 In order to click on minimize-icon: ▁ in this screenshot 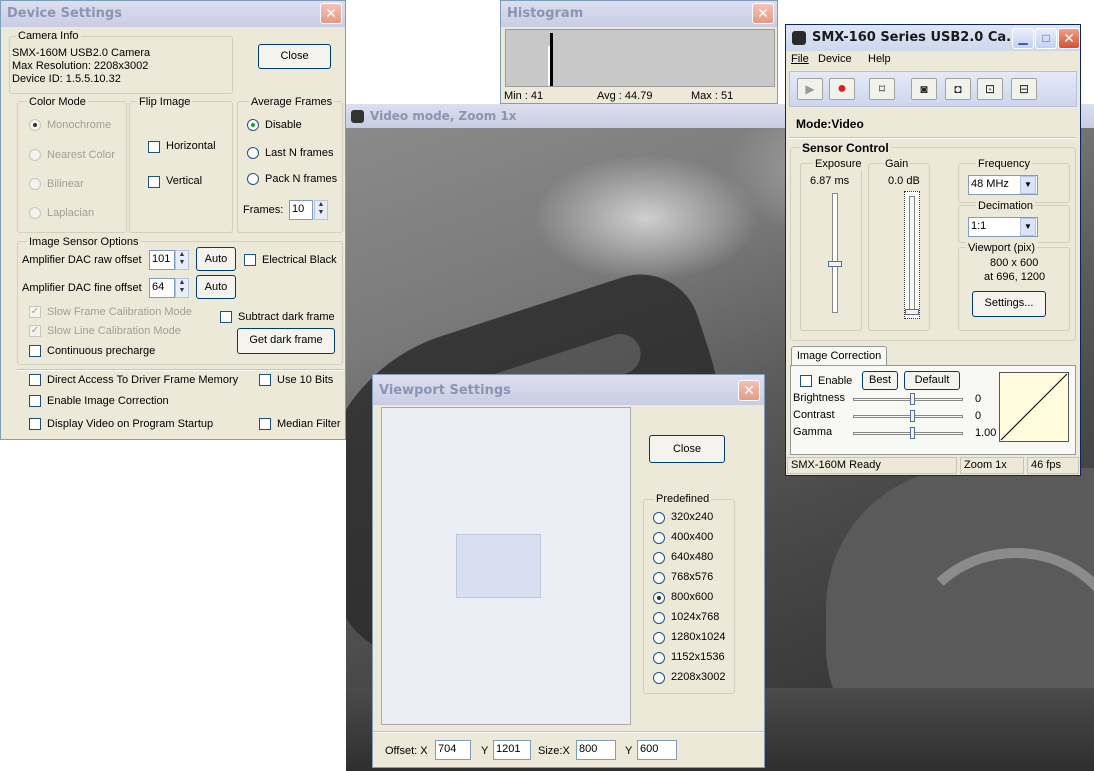, I will do `click(1023, 38)`.